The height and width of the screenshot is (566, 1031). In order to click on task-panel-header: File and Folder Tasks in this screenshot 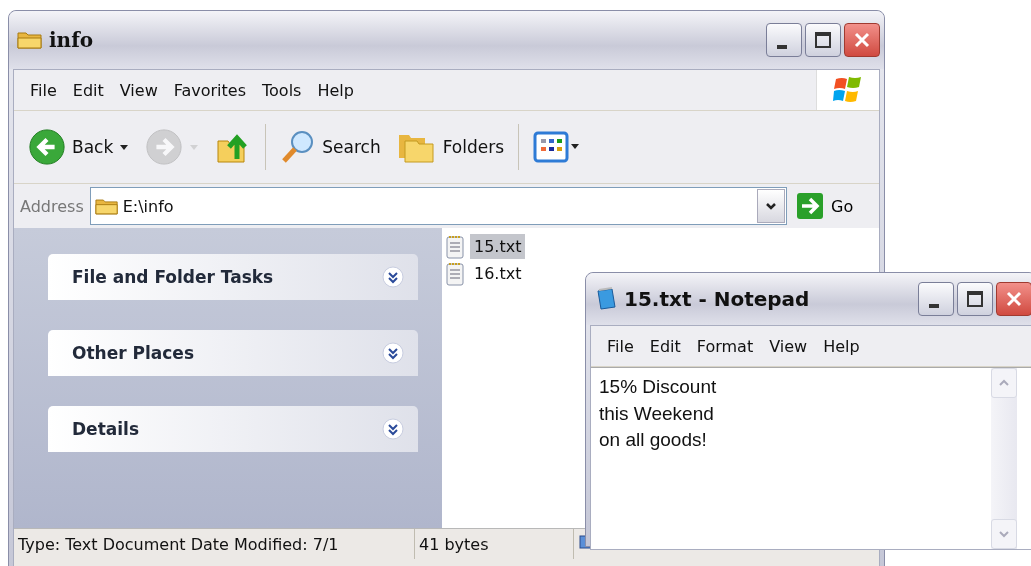, I will do `click(233, 277)`.